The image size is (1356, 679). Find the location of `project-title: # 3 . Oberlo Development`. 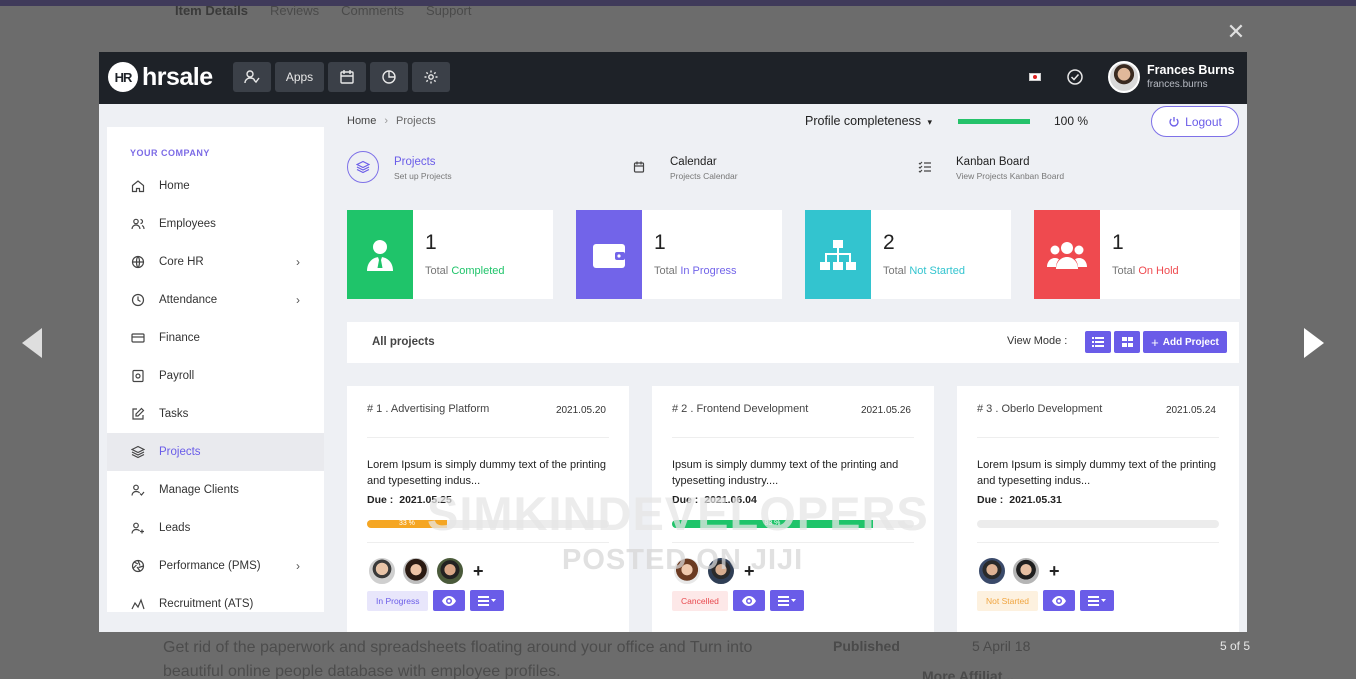

project-title: # 3 . Oberlo Development is located at coordinates (1039, 409).